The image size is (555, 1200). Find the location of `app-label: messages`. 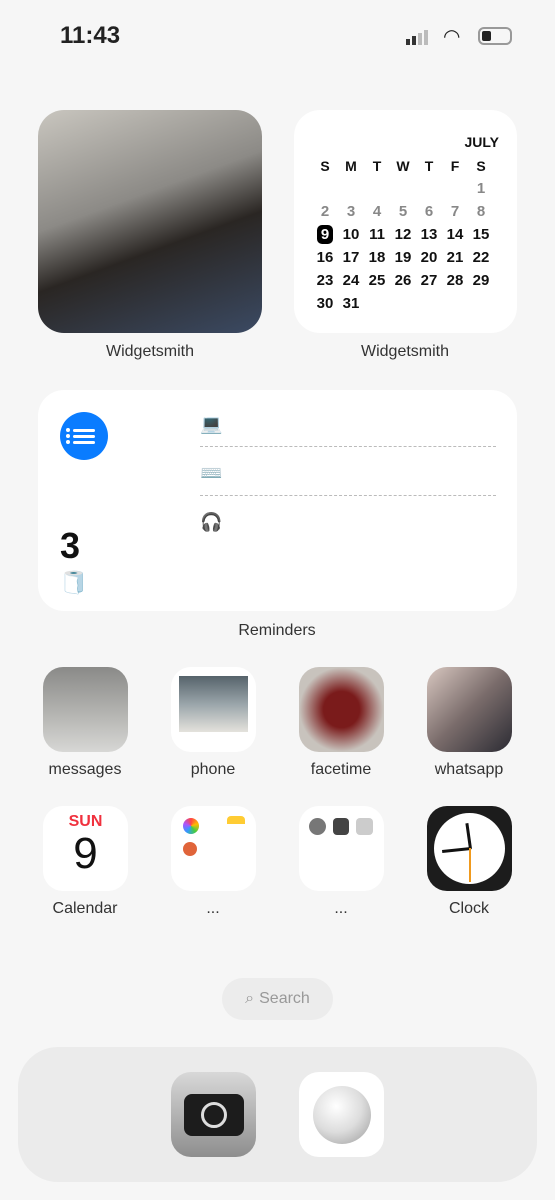

app-label: messages is located at coordinates (85, 769).